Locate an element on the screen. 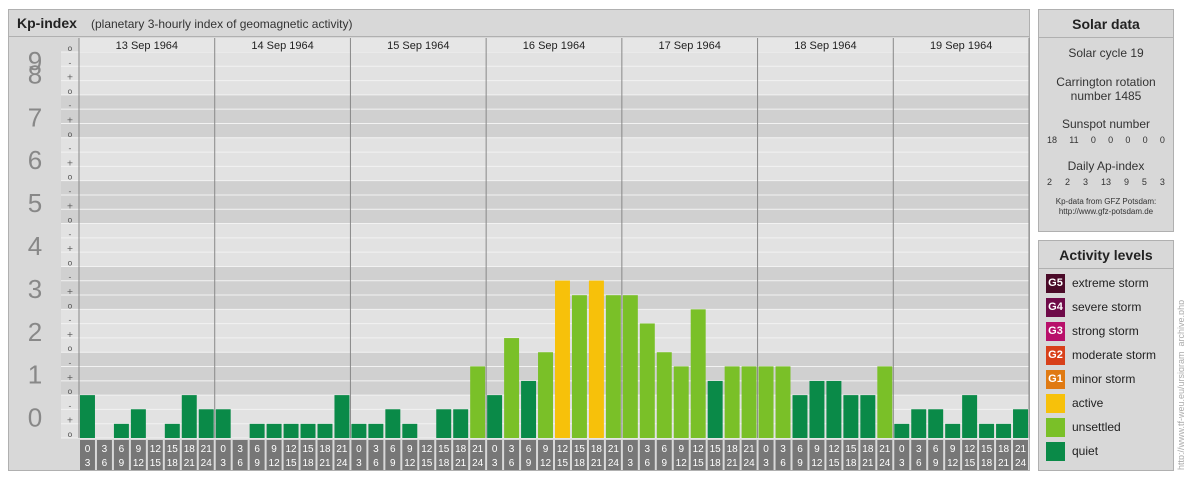 The image size is (1184, 480). day-label: 16 Sep 1964 is located at coordinates (554, 46).